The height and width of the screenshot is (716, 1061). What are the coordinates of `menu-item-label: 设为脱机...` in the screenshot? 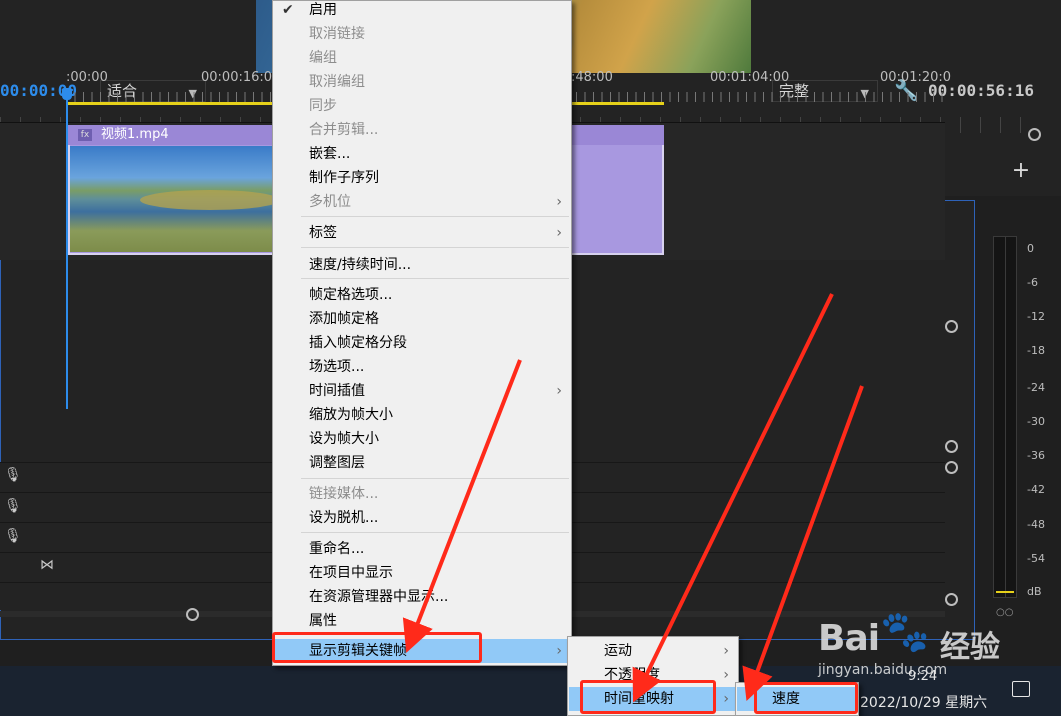 It's located at (344, 518).